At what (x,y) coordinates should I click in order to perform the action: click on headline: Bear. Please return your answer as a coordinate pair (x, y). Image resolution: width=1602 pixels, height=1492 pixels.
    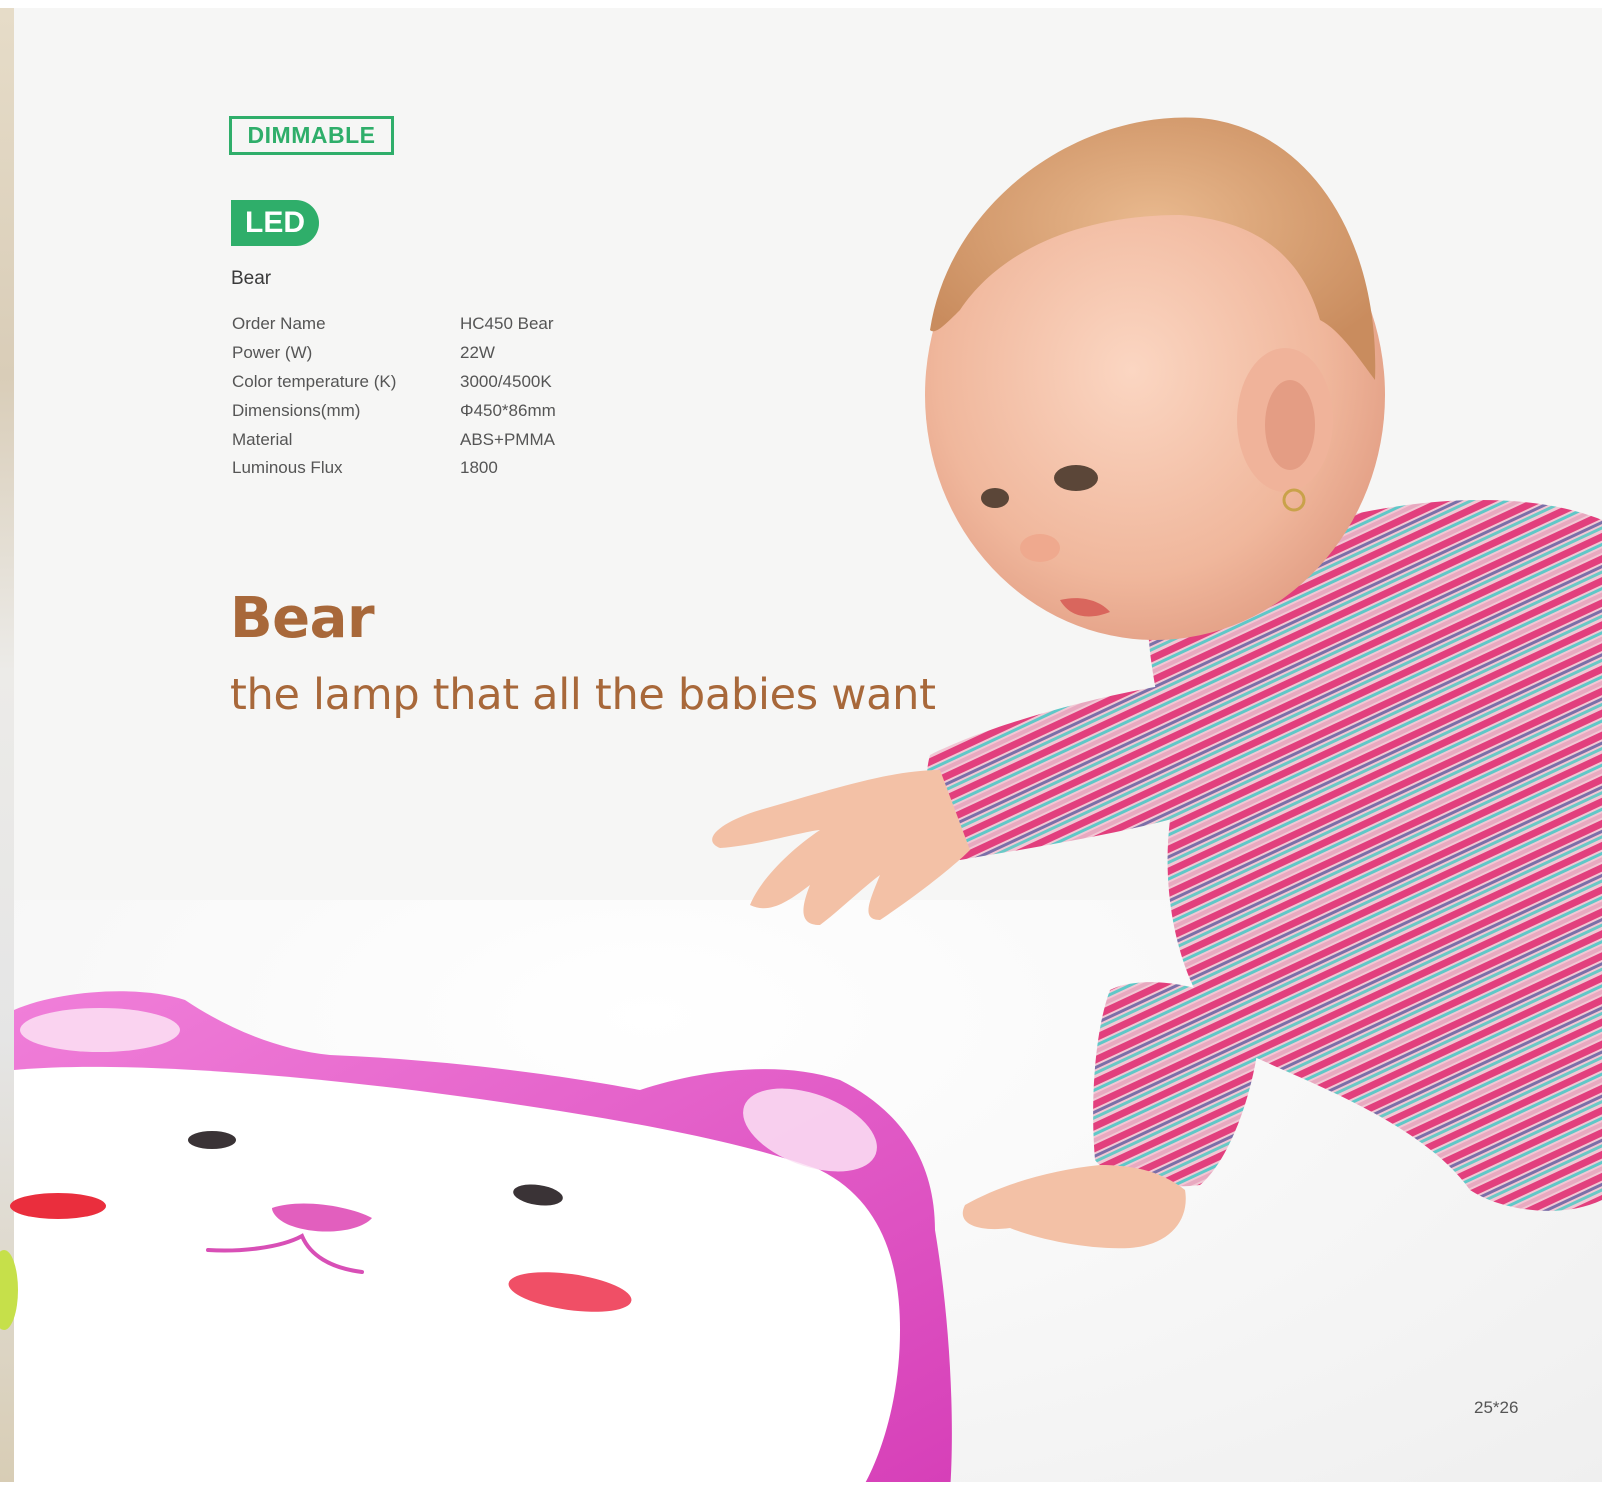
    Looking at the image, I should click on (302, 618).